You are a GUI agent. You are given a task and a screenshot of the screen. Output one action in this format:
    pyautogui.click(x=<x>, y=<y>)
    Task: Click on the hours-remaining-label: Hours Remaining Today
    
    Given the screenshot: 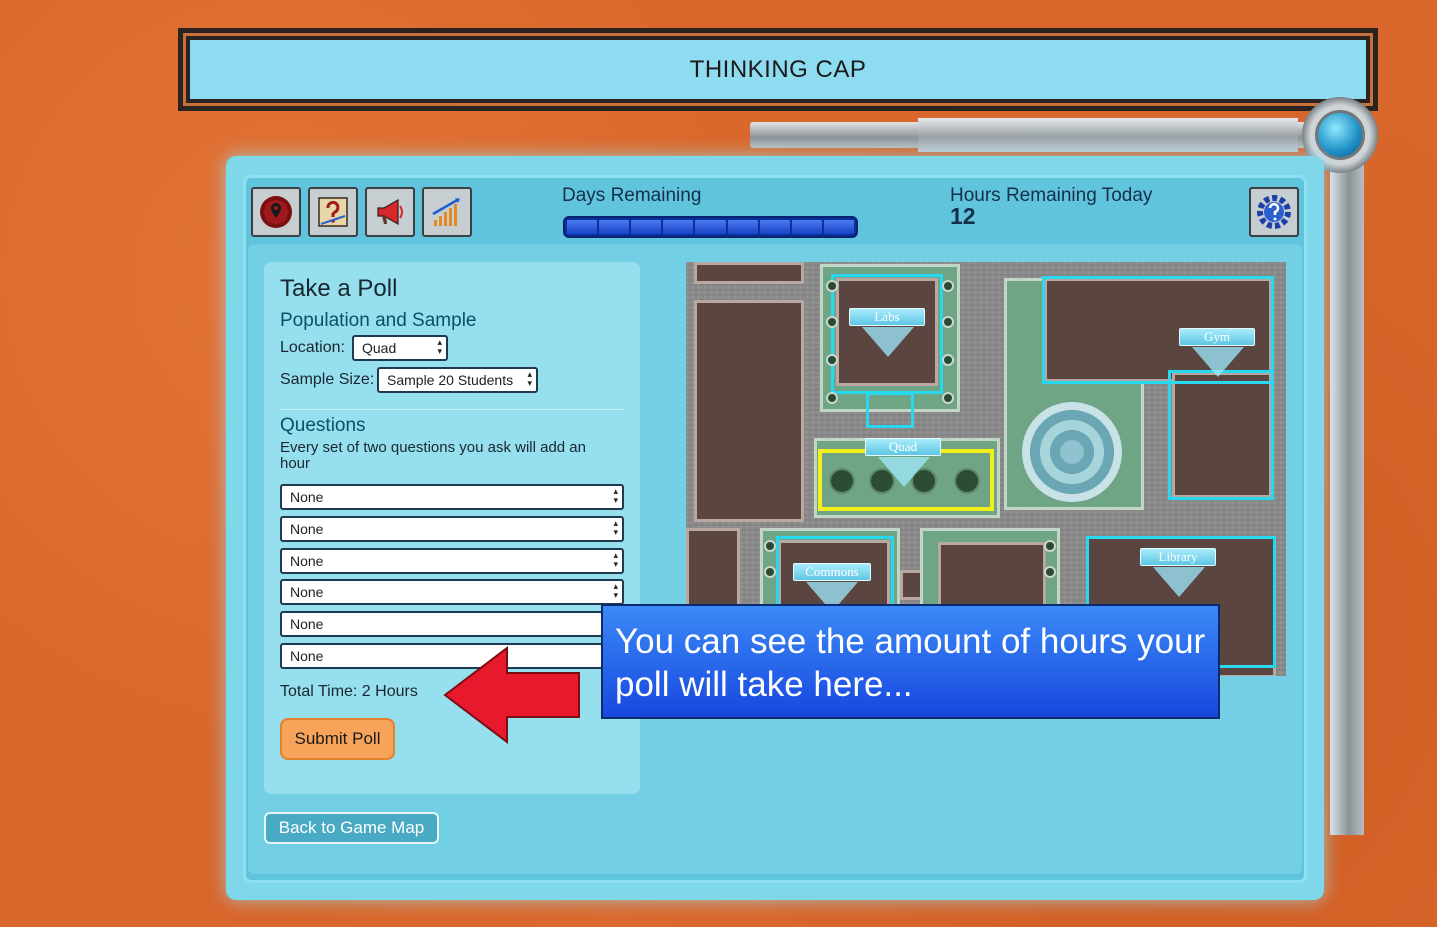 What is the action you would take?
    pyautogui.click(x=1051, y=195)
    